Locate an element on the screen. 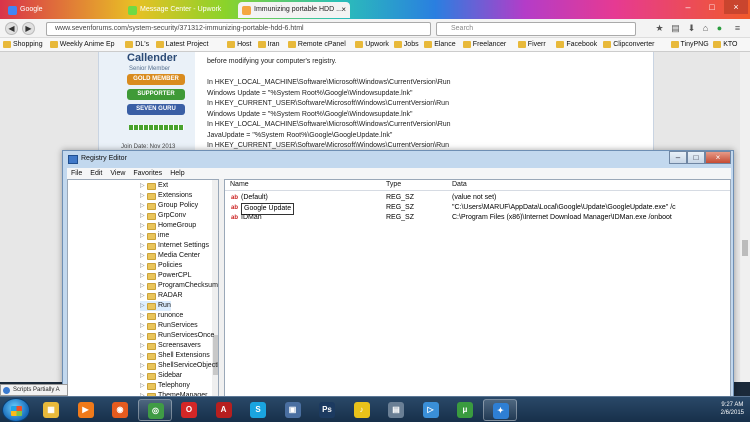 This screenshot has width=750, height=422. column-type: Type is located at coordinates (393, 184).